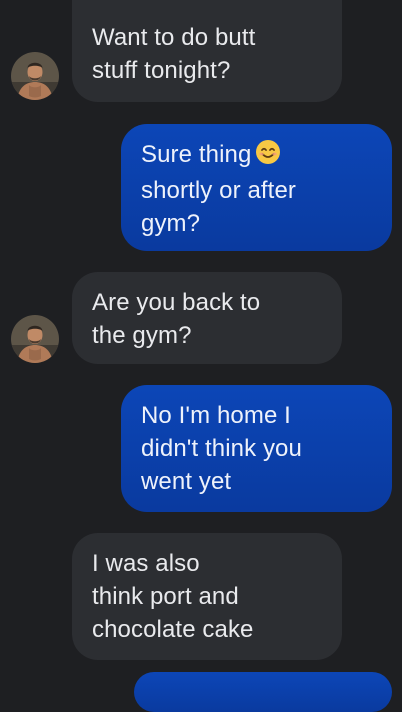  I want to click on message-text-line: the gym?, so click(142, 335).